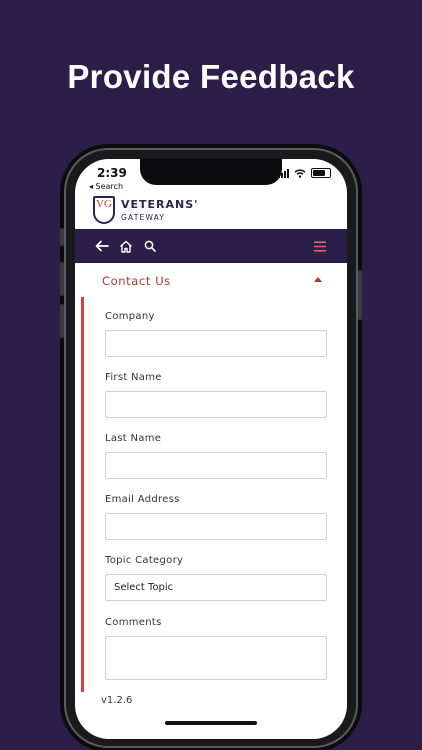 The height and width of the screenshot is (750, 422). I want to click on mute-switch, so click(62, 237).